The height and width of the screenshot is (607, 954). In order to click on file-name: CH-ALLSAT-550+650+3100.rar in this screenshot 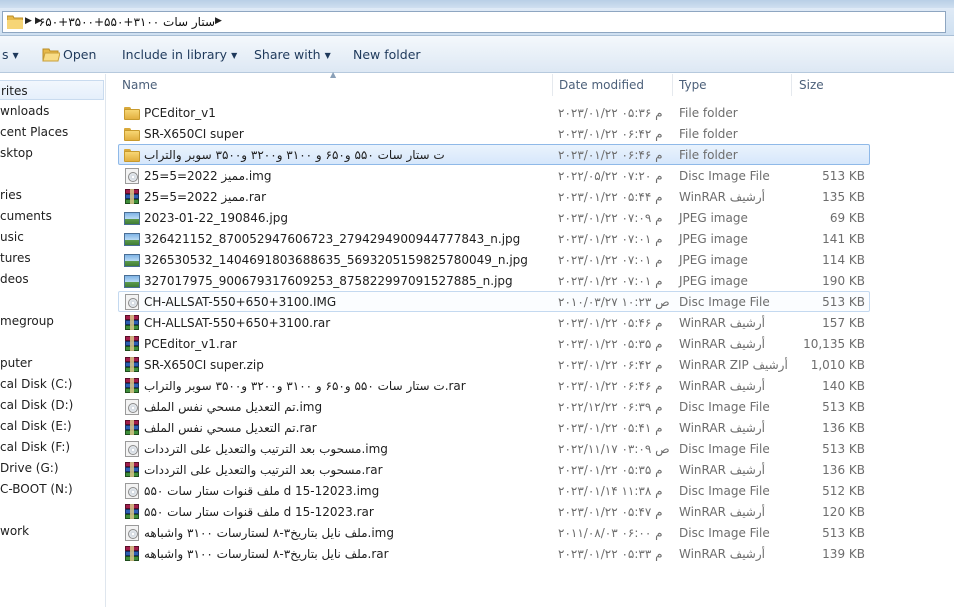, I will do `click(237, 323)`.